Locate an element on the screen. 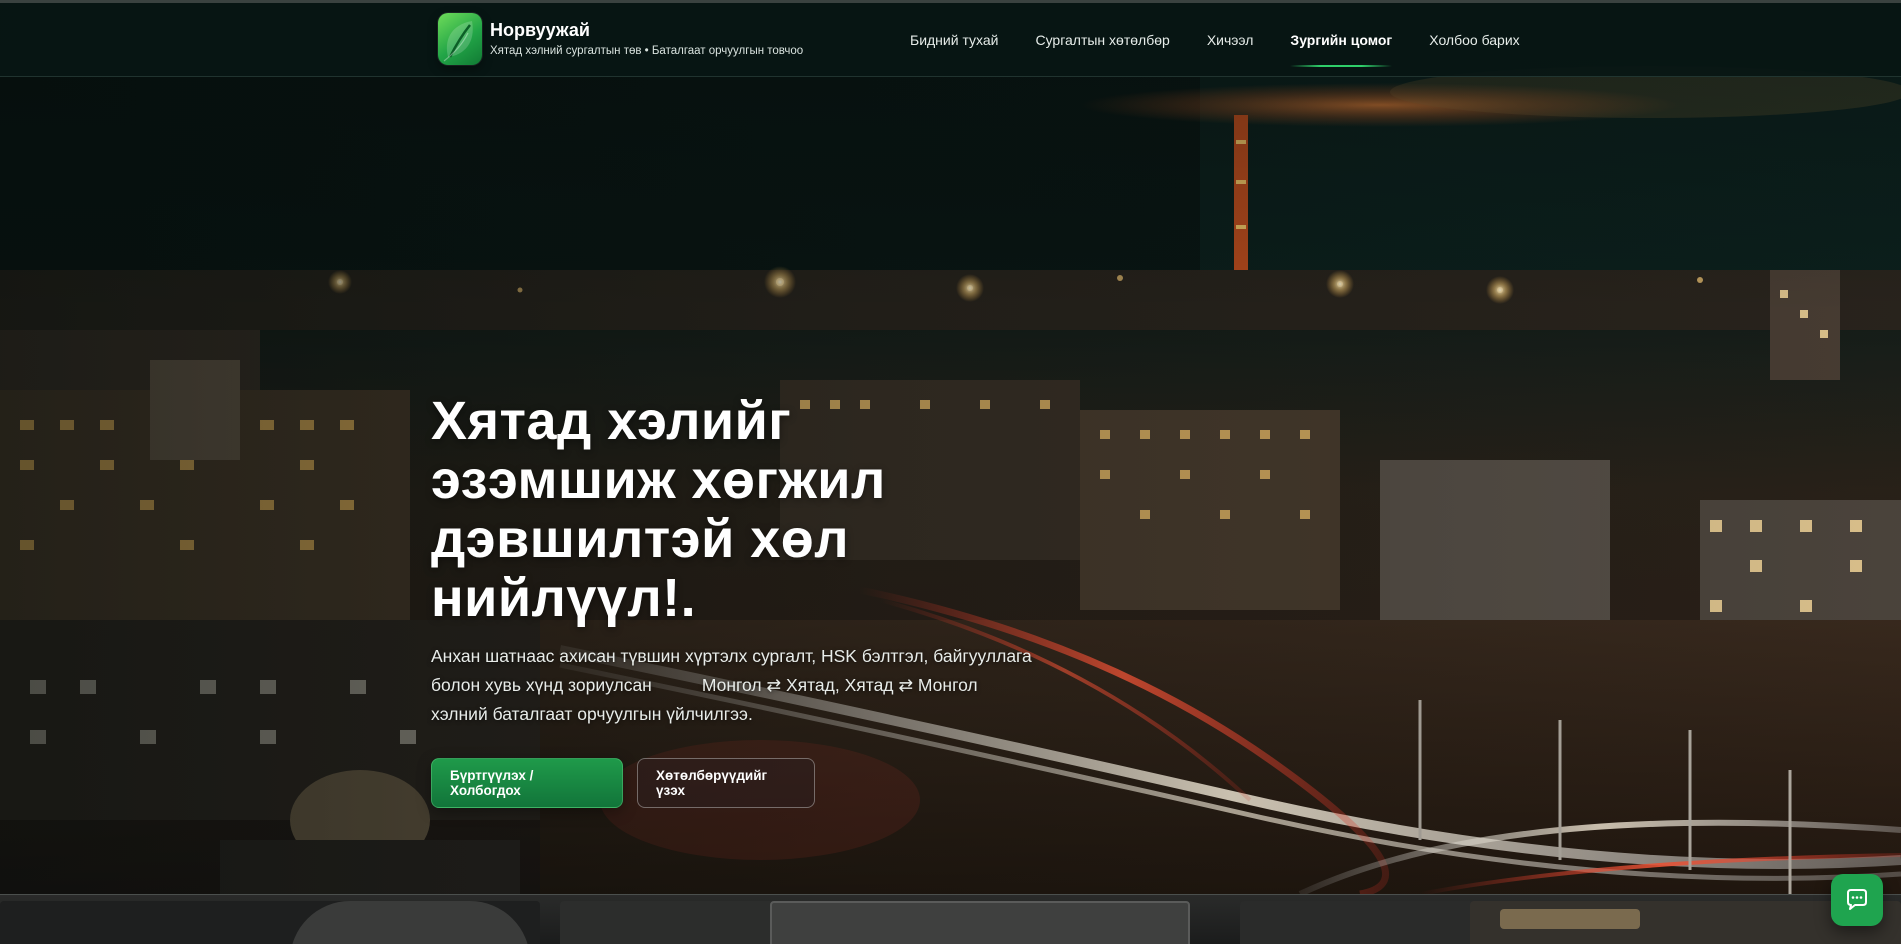  nav-item-gallery: Зургийн цомог is located at coordinates (1341, 40).